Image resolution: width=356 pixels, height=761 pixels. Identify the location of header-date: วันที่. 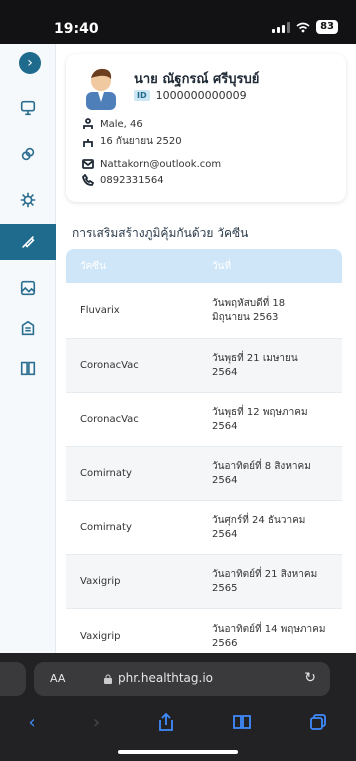
(222, 266).